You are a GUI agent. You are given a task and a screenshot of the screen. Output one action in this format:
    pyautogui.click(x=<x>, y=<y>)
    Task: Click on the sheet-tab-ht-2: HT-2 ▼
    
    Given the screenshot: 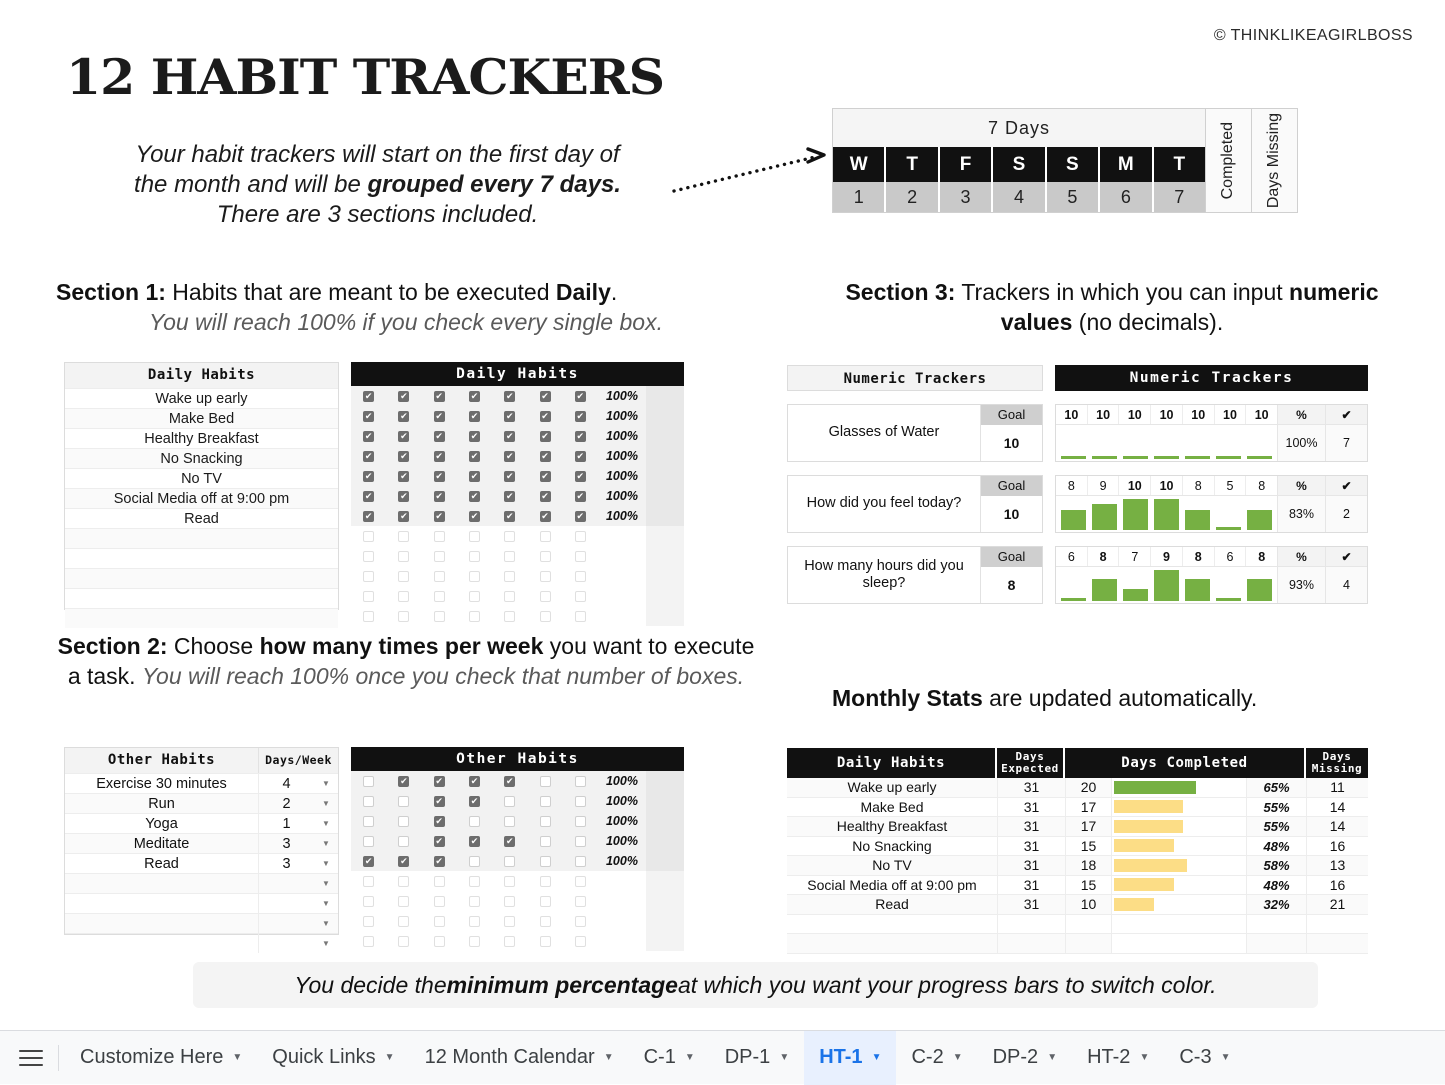 What is the action you would take?
    pyautogui.click(x=1118, y=1058)
    